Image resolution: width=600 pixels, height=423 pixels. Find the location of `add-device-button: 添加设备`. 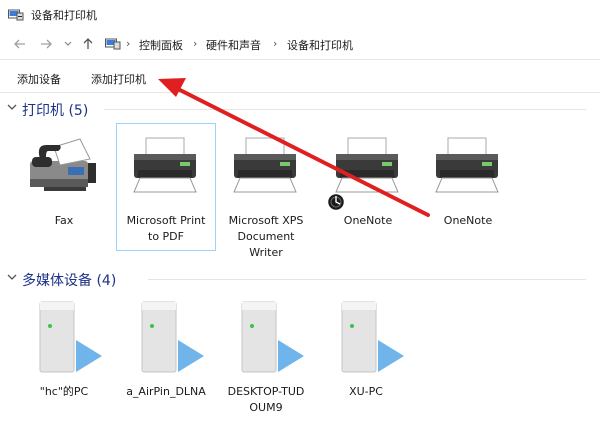

add-device-button: 添加设备 is located at coordinates (39, 79).